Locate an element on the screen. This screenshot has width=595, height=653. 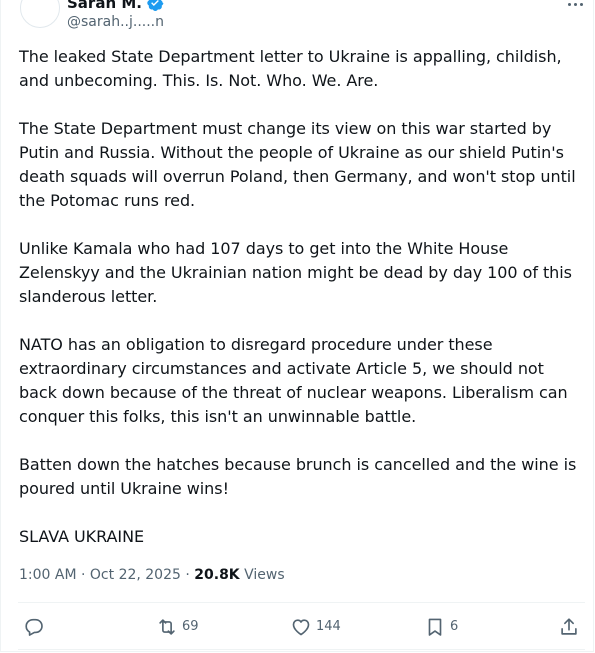
tweet-meta: 1:00 AM · Oct 22, 2025 · 20.8K Views is located at coordinates (152, 575).